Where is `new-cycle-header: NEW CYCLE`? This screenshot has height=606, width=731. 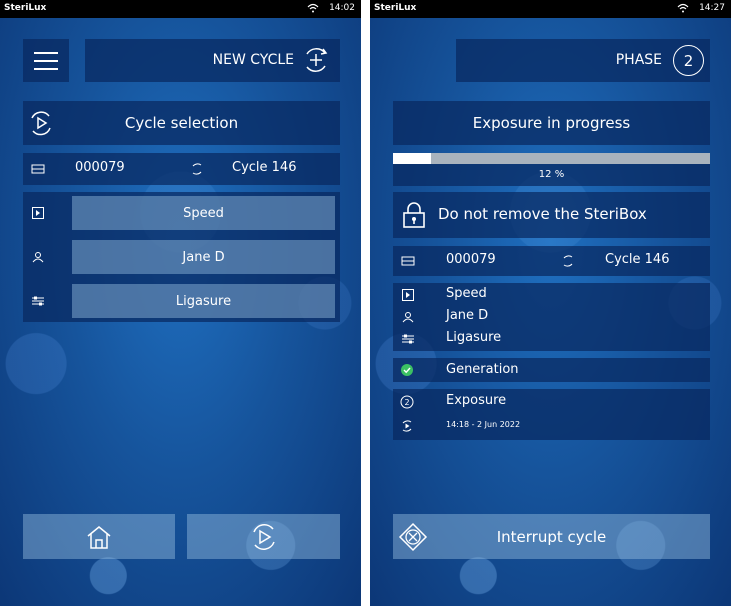
new-cycle-header: NEW CYCLE is located at coordinates (212, 60).